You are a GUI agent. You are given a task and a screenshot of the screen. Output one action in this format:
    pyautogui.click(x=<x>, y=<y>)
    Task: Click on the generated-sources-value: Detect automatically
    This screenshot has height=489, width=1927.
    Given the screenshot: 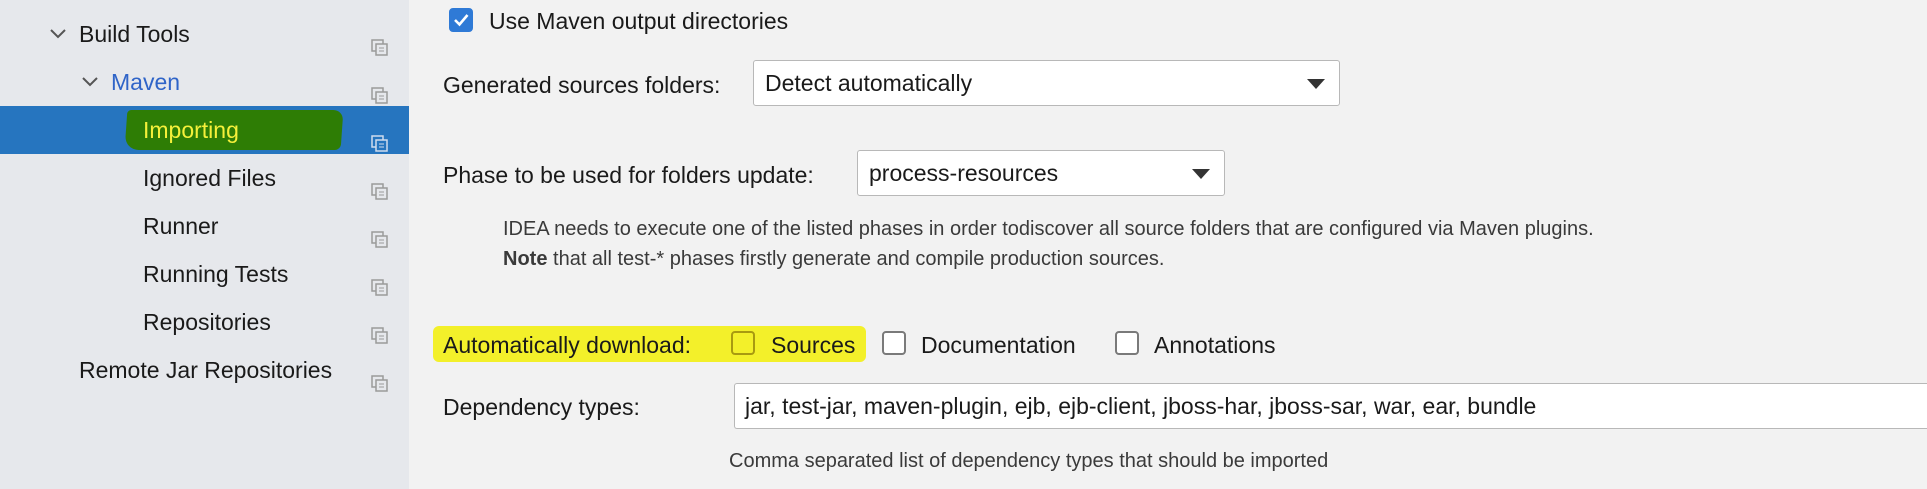 What is the action you would take?
    pyautogui.click(x=869, y=83)
    